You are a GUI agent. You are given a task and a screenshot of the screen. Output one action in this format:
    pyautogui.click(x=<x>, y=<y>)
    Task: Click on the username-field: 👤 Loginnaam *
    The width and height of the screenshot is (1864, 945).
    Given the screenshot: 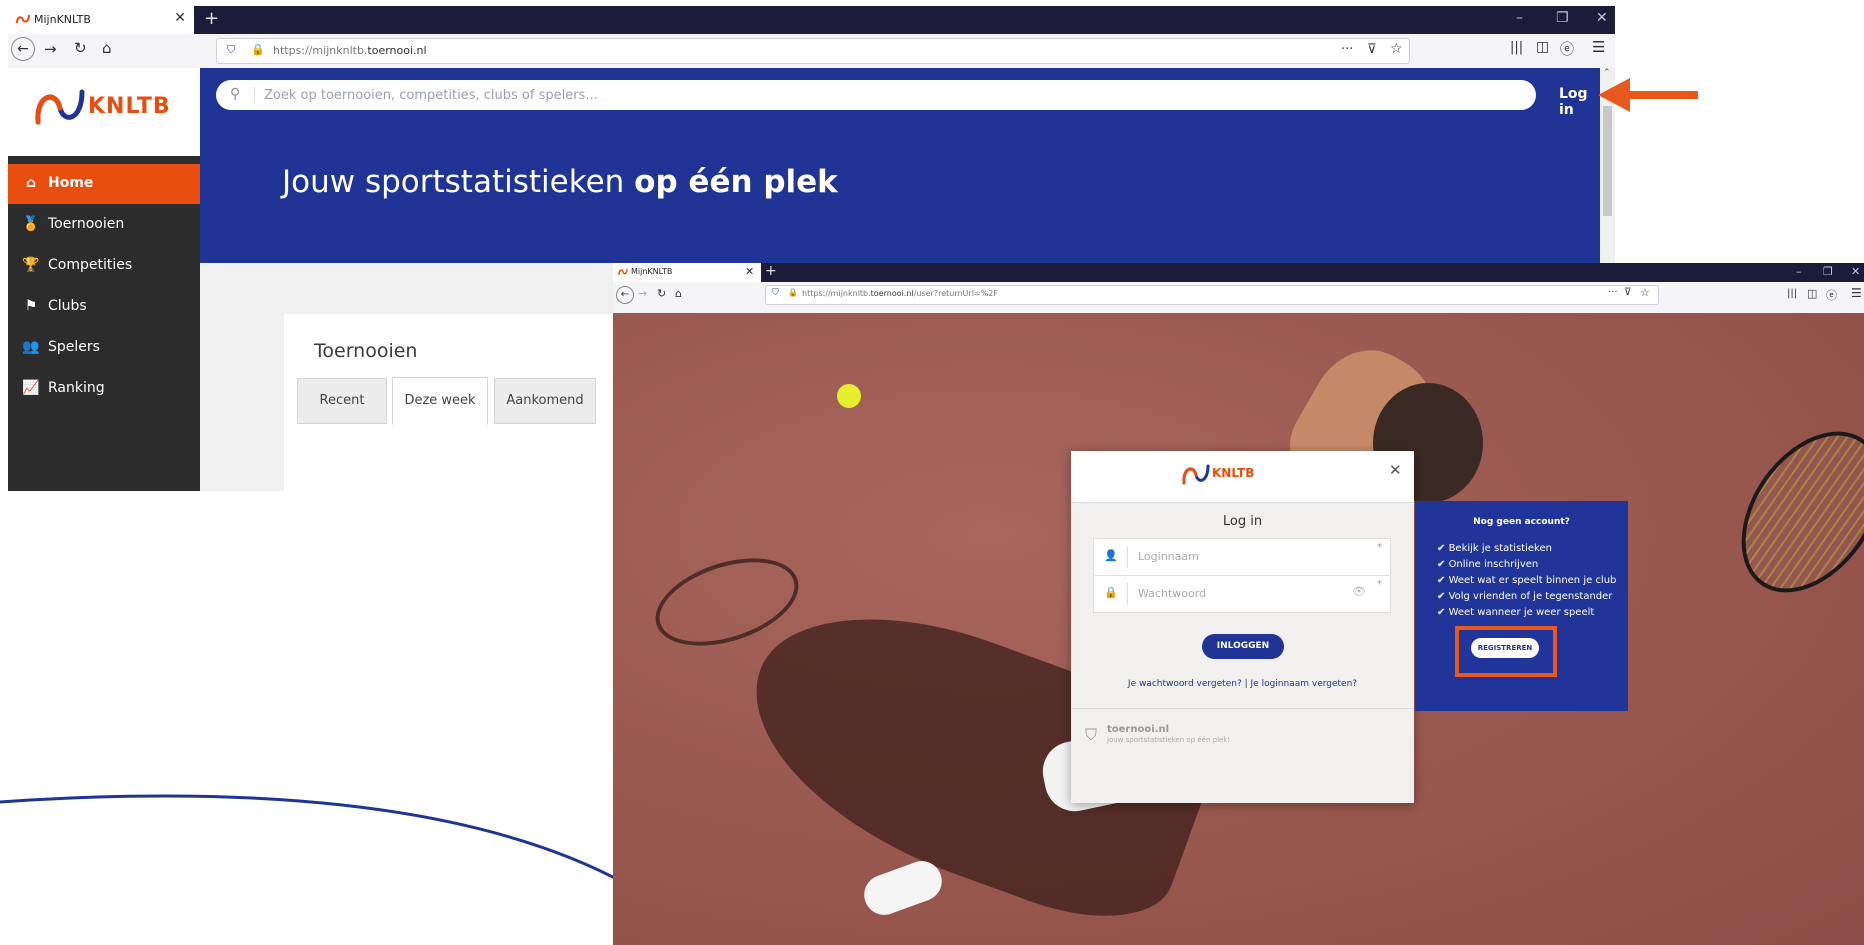 What is the action you would take?
    pyautogui.click(x=1242, y=557)
    